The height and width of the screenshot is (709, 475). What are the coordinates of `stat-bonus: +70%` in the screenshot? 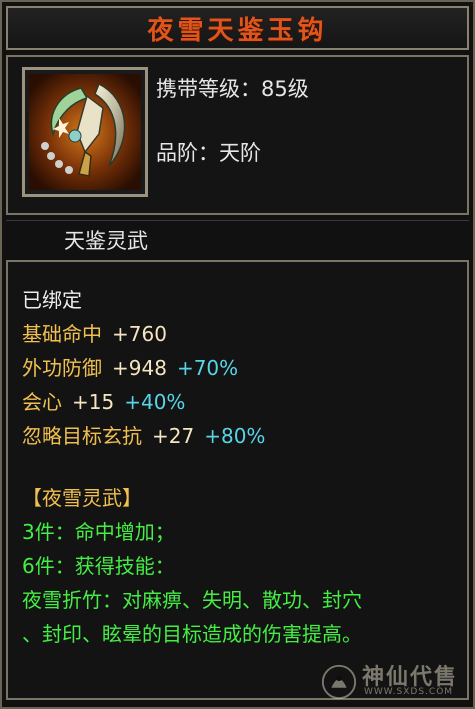 It's located at (207, 368).